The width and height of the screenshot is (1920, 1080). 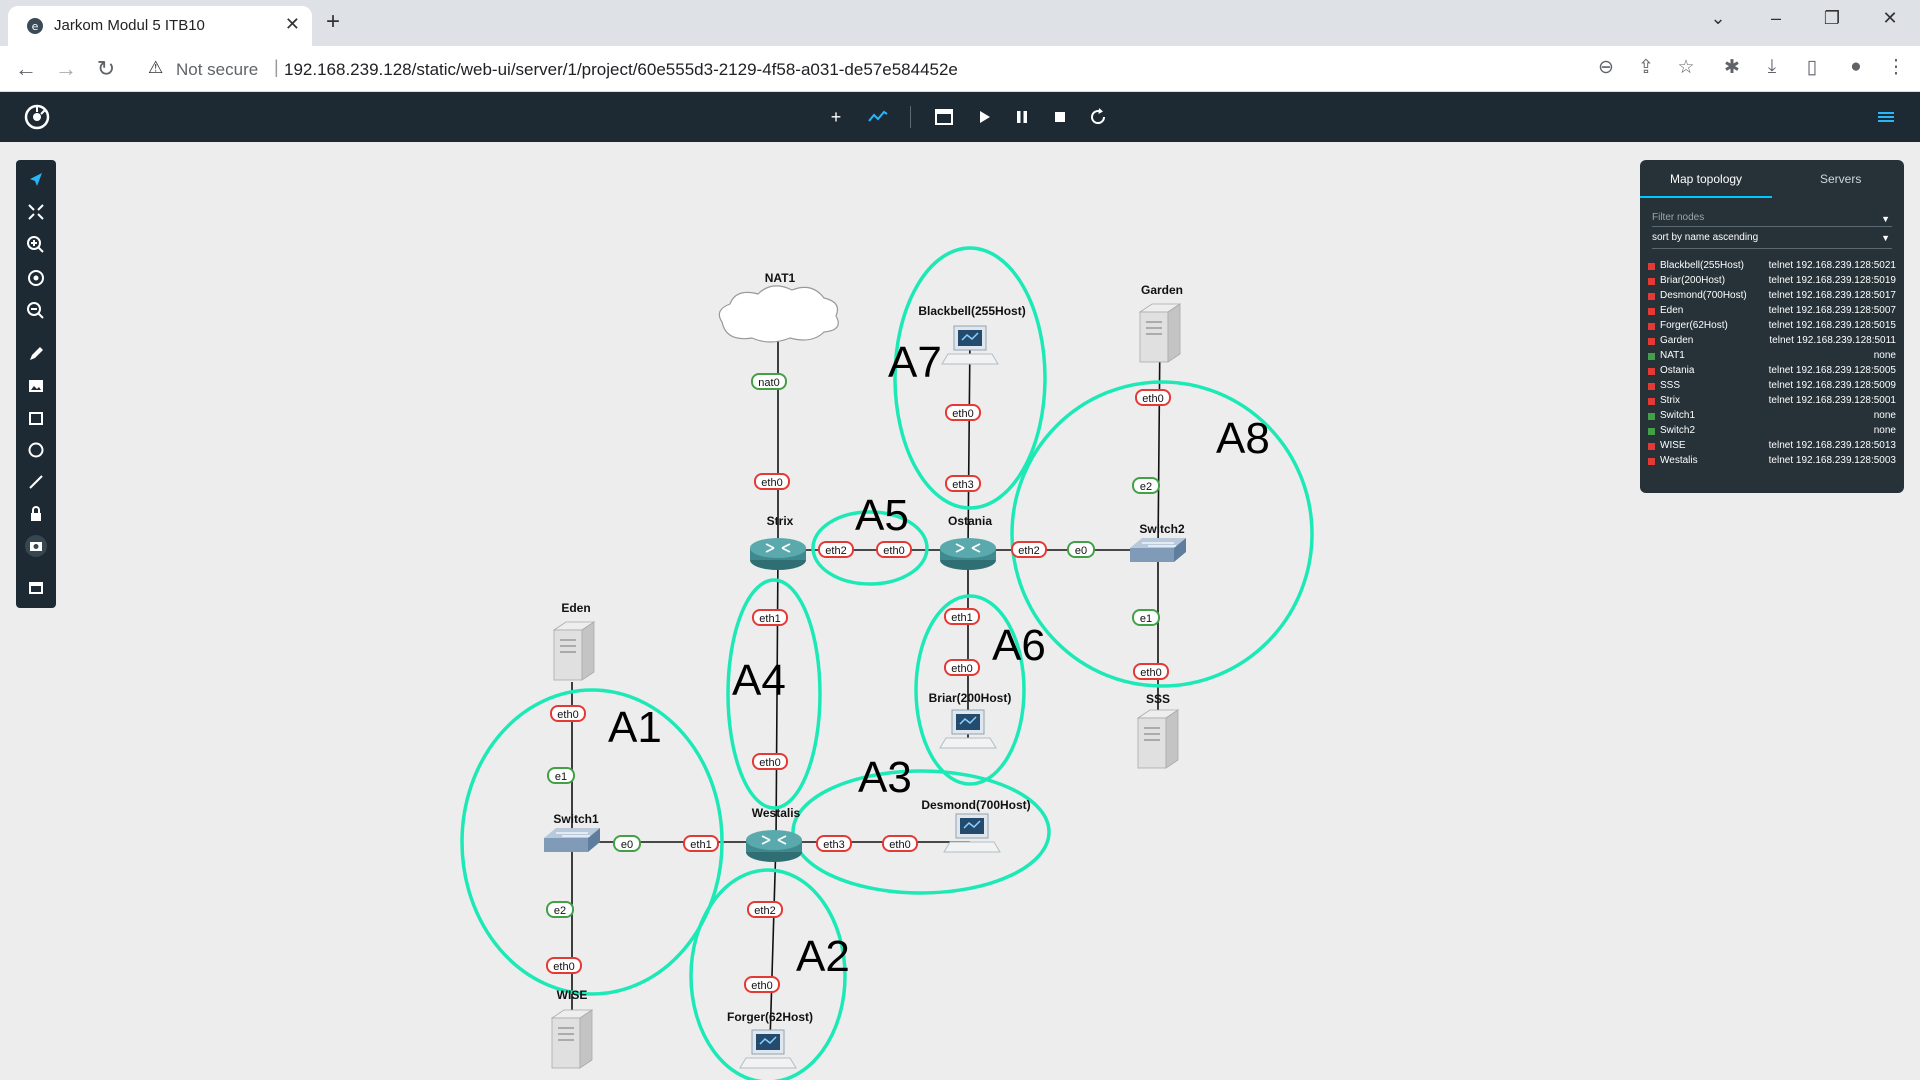 What do you see at coordinates (1678, 430) in the screenshot?
I see `node-list-name: Switch2` at bounding box center [1678, 430].